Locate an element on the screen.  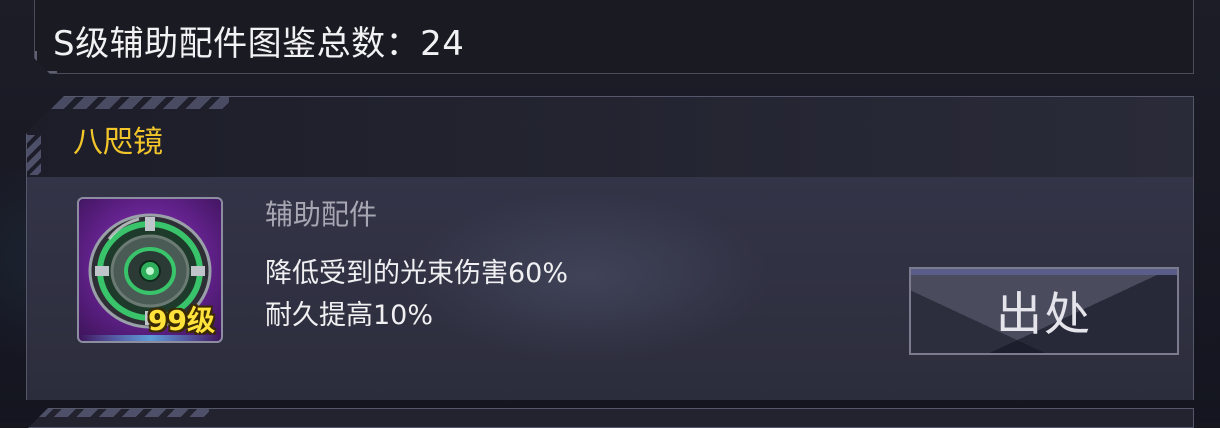
source-button: 出处 is located at coordinates (1044, 311).